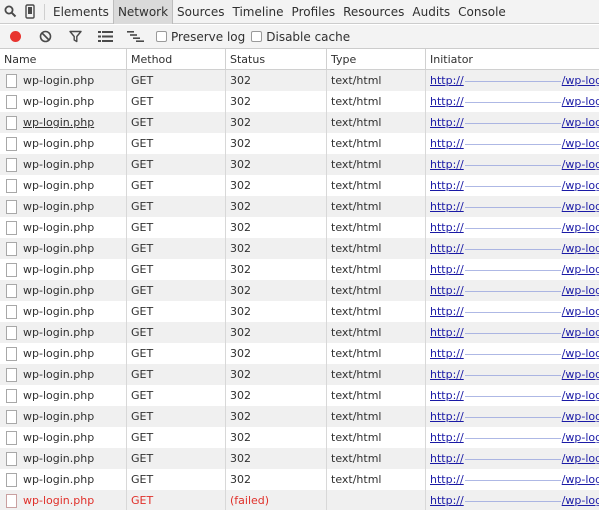 This screenshot has height=510, width=599. I want to click on record-button, so click(15, 37).